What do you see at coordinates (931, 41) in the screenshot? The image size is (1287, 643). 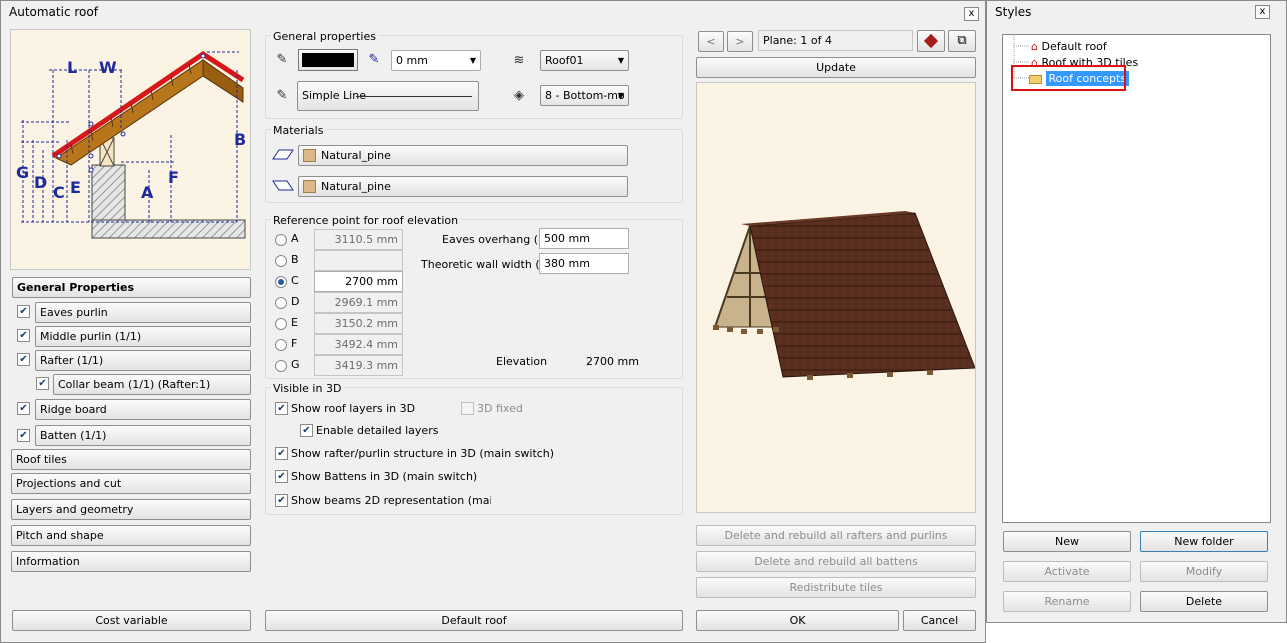 I see `roof-material-icon-button` at bounding box center [931, 41].